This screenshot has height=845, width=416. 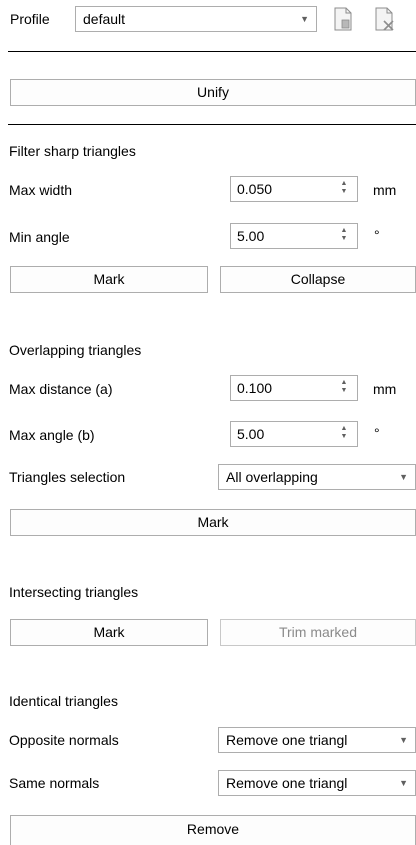 What do you see at coordinates (377, 235) in the screenshot?
I see `min-angle-unit: °` at bounding box center [377, 235].